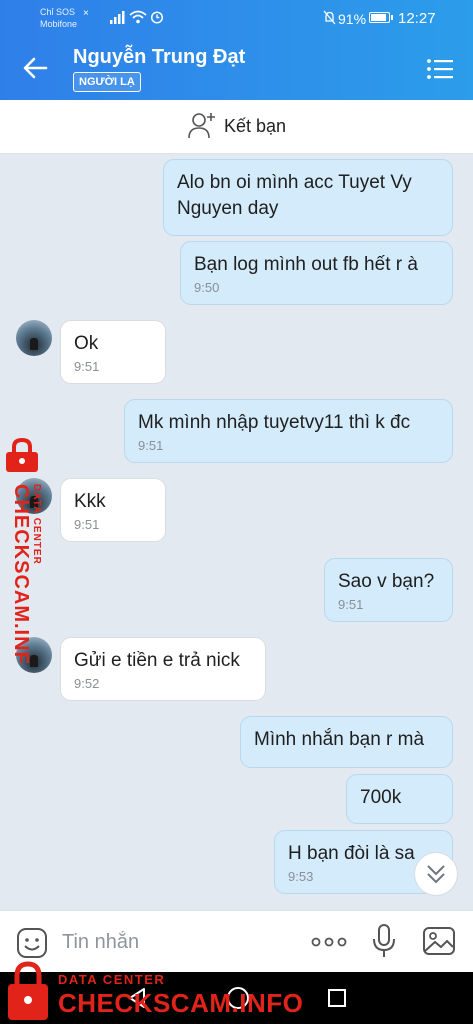  Describe the element at coordinates (21, 574) in the screenshot. I see `watermark-side-big: CHECKSCAM.INFO` at that location.